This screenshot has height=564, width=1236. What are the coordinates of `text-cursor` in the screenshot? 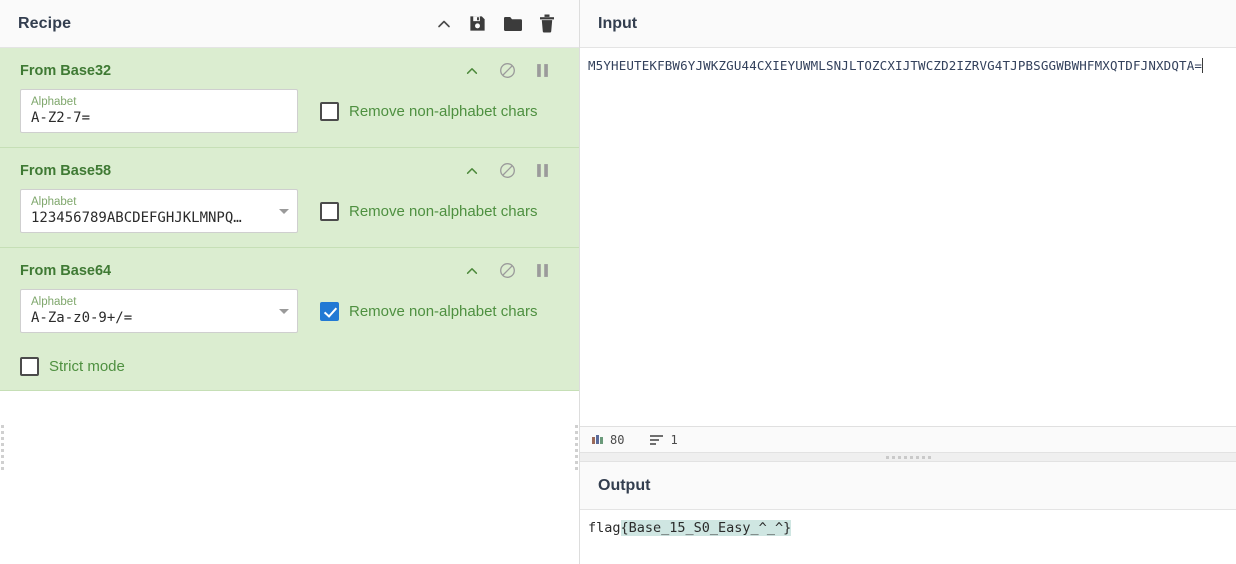 It's located at (1203, 65).